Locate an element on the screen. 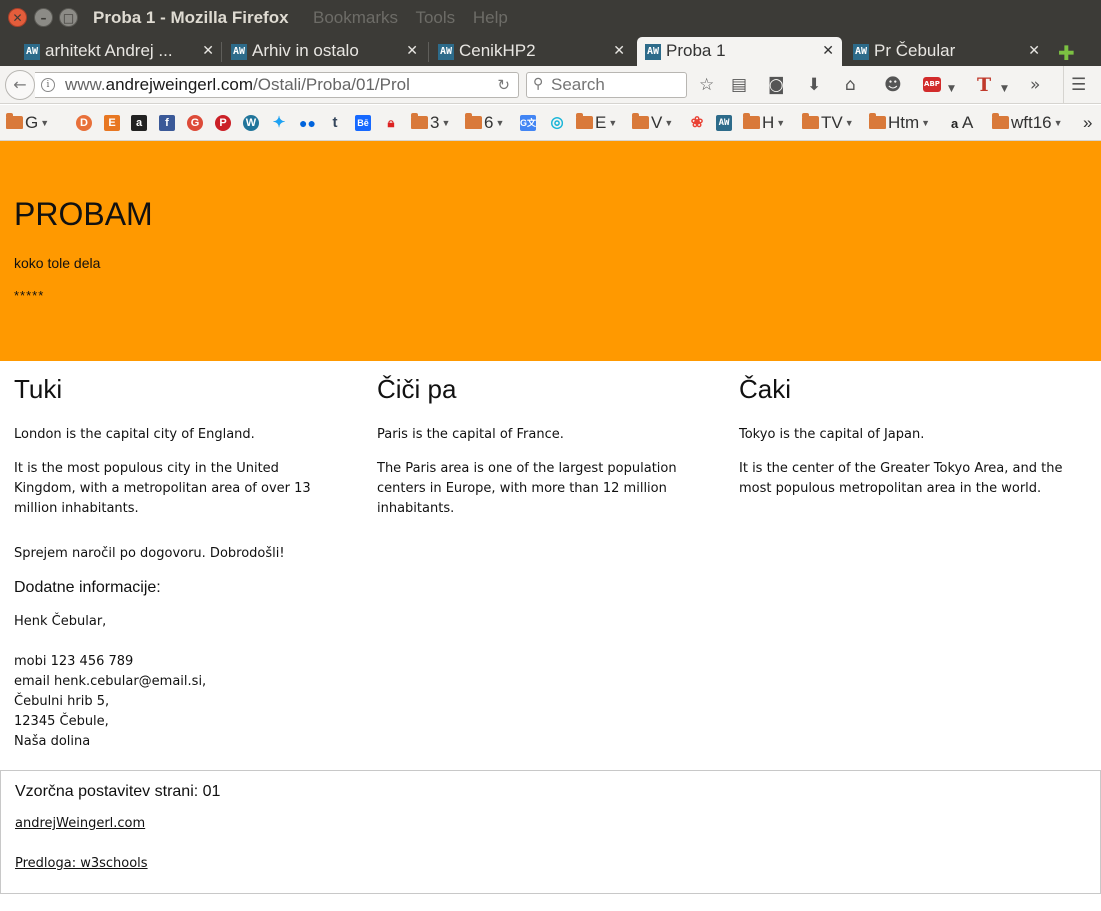 The height and width of the screenshot is (911, 1101). tab-pr-cebular: AW Pr Čebular ✕ is located at coordinates (946, 51).